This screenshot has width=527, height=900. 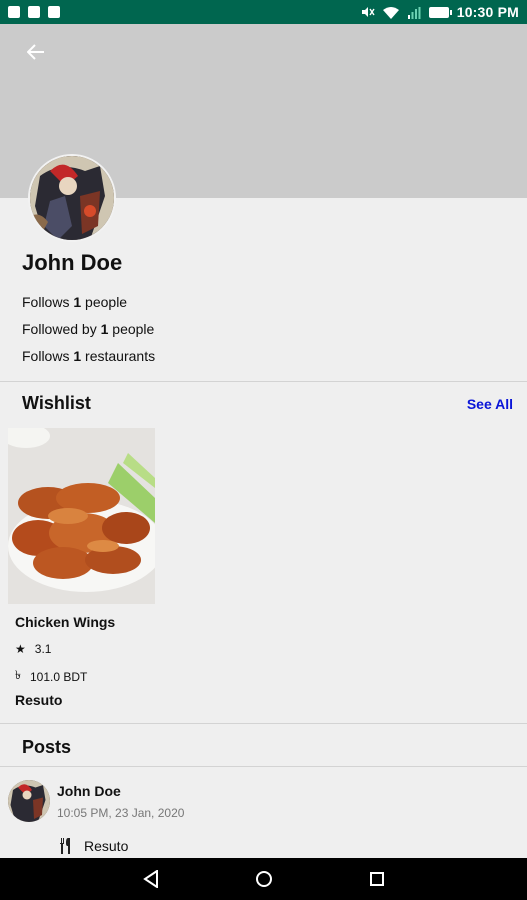 I want to click on back-triangle-icon, so click(x=150, y=879).